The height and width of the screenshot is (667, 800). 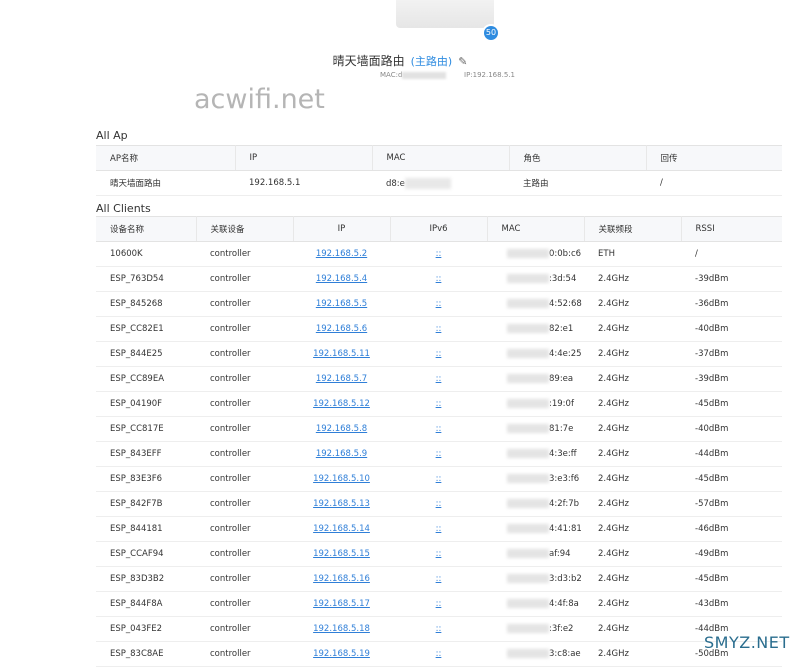 I want to click on client-ip-link: 192.168.5.14, so click(x=341, y=529).